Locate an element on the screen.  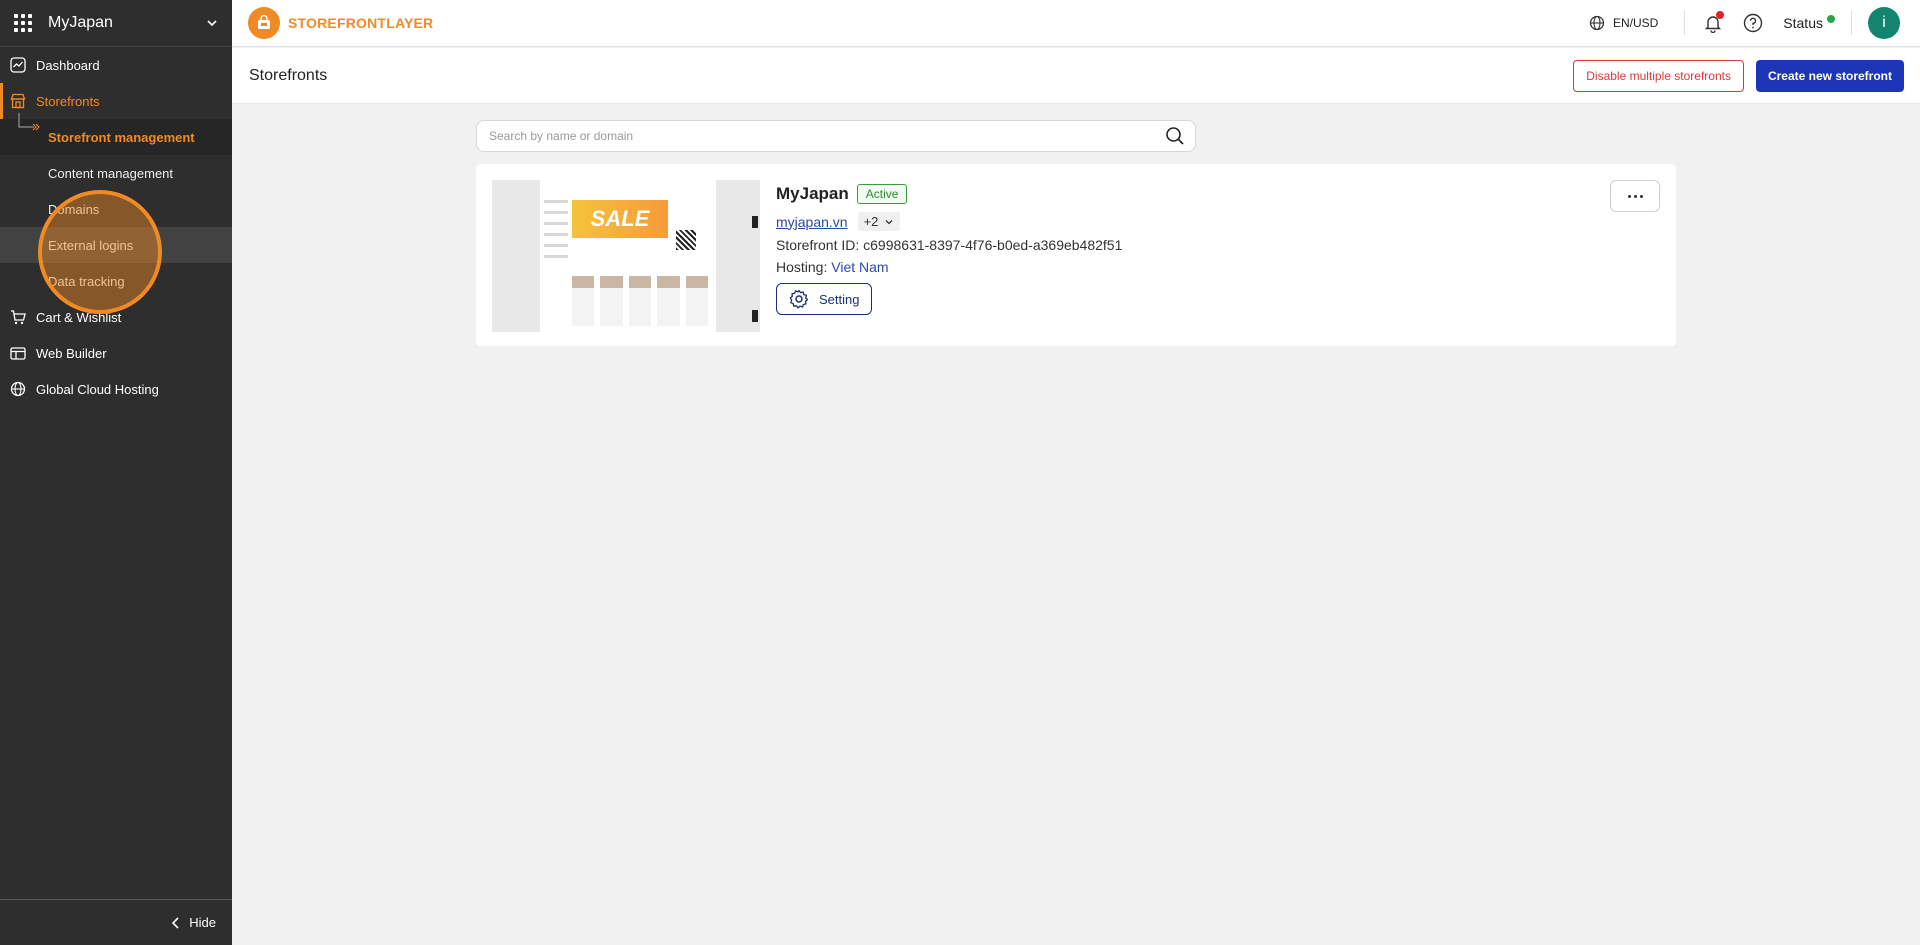
hosting-label: Hosting: is located at coordinates (802, 267).